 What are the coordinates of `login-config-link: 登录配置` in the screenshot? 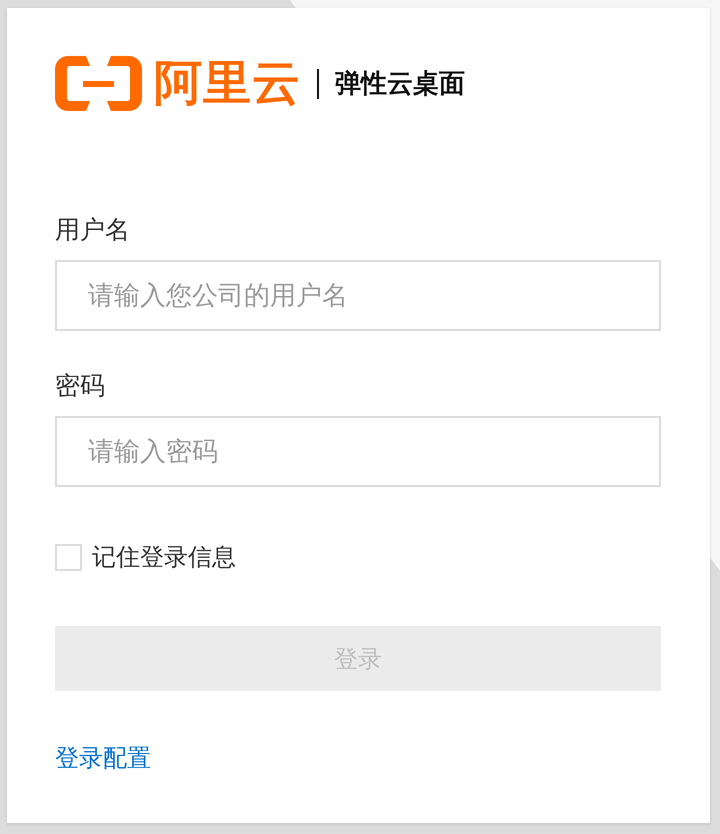 It's located at (103, 758).